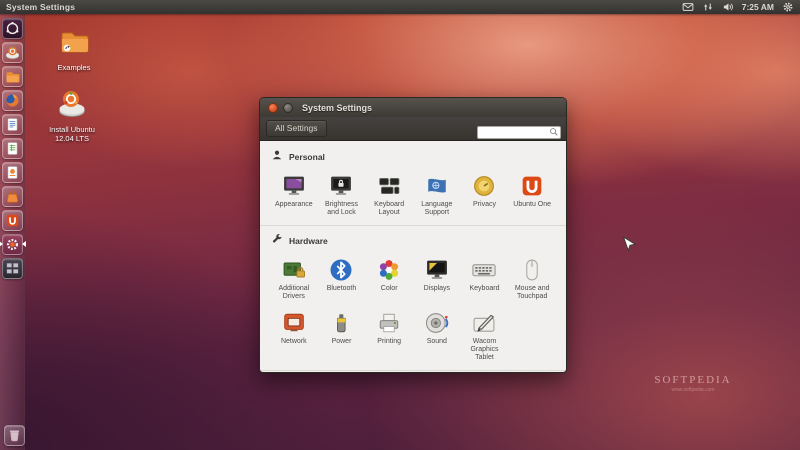  I want to click on mouse-icon, so click(532, 269).